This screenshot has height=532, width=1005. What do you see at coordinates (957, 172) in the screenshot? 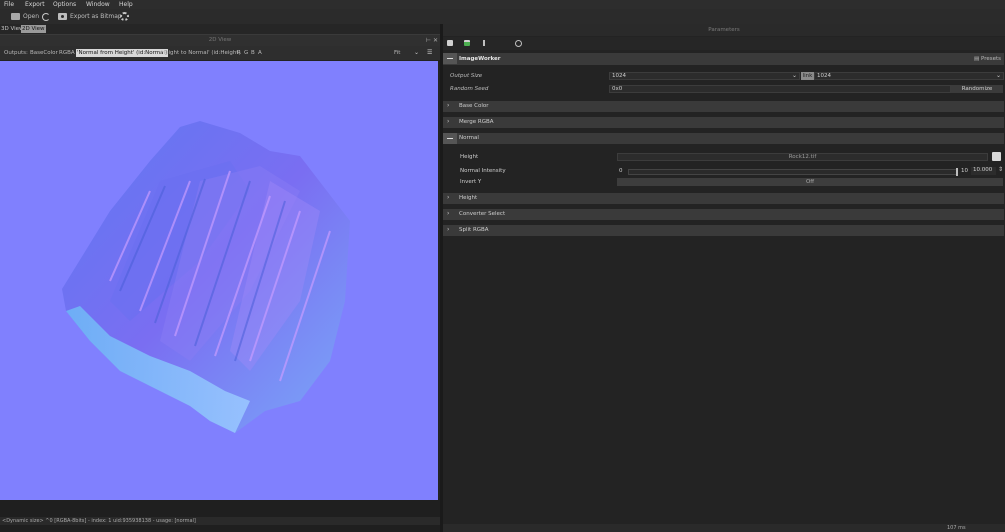
I see `slider-handle` at bounding box center [957, 172].